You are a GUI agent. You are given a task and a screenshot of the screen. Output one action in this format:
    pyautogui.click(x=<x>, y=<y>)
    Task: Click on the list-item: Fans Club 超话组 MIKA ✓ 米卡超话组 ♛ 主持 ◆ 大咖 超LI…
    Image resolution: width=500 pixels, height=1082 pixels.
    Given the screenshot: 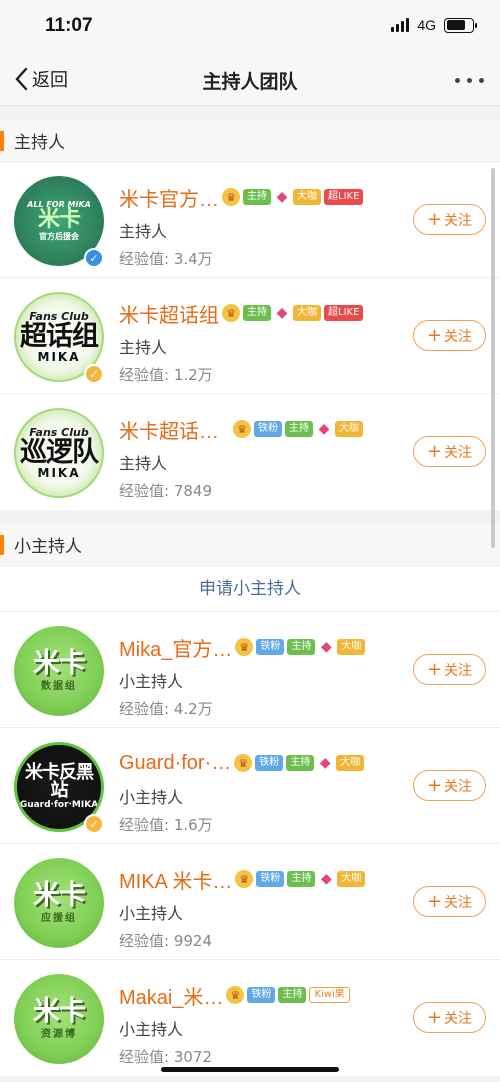 What is the action you would take?
    pyautogui.click(x=250, y=336)
    